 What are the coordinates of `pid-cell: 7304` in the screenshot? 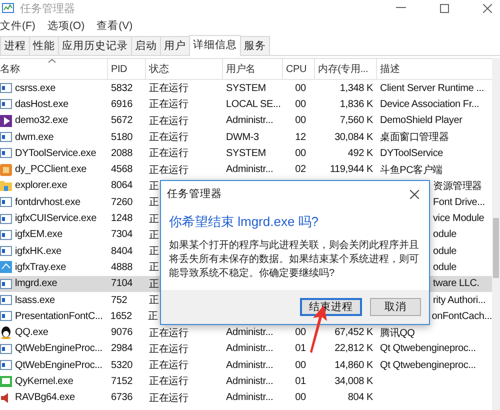 It's located at (121, 234).